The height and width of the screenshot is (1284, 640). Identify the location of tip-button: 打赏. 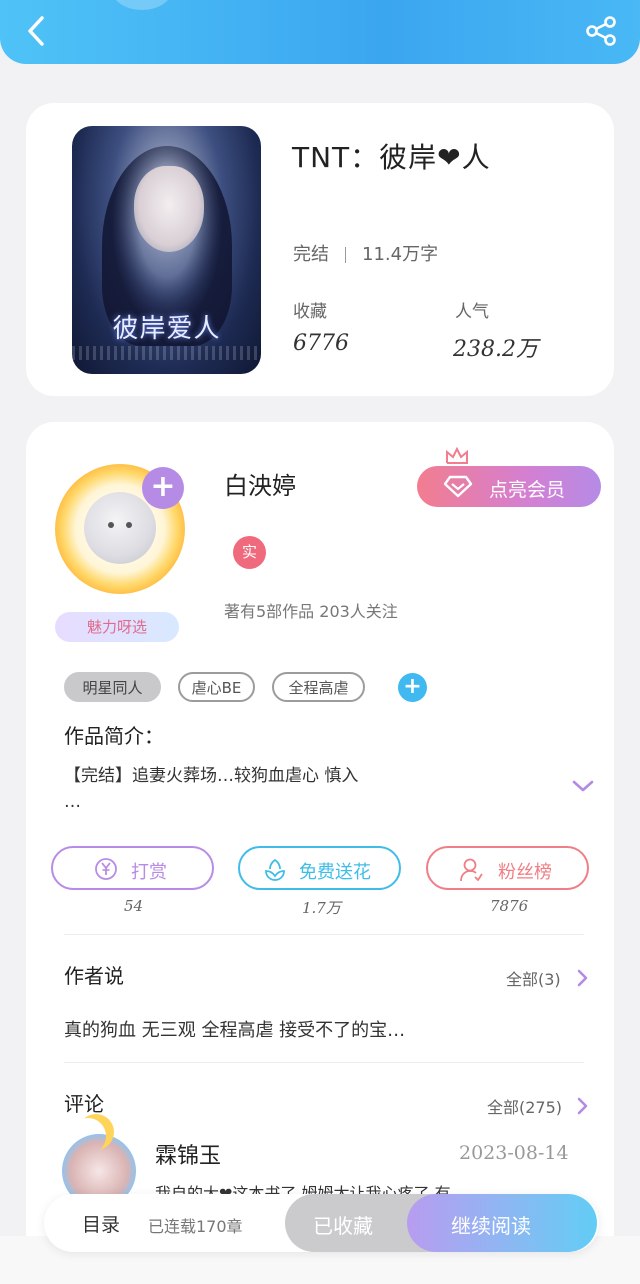
(132, 868).